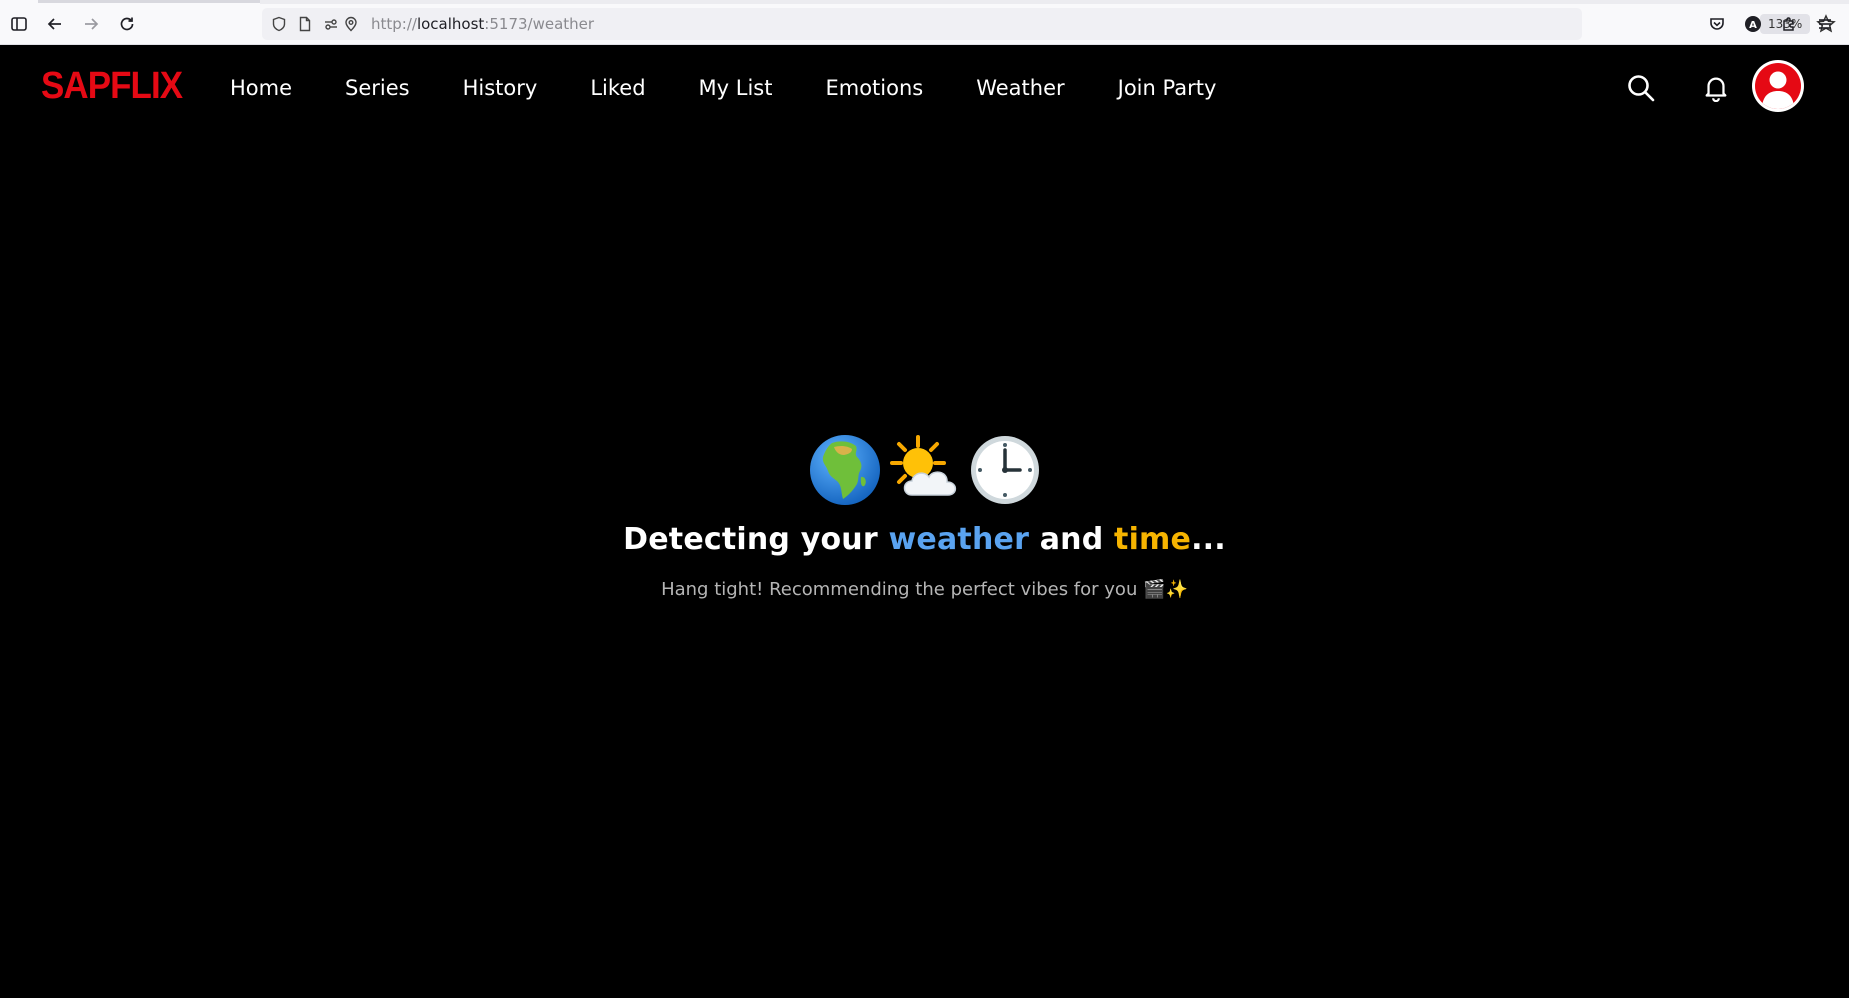  What do you see at coordinates (1054, 2) in the screenshot?
I see `tab-strip` at bounding box center [1054, 2].